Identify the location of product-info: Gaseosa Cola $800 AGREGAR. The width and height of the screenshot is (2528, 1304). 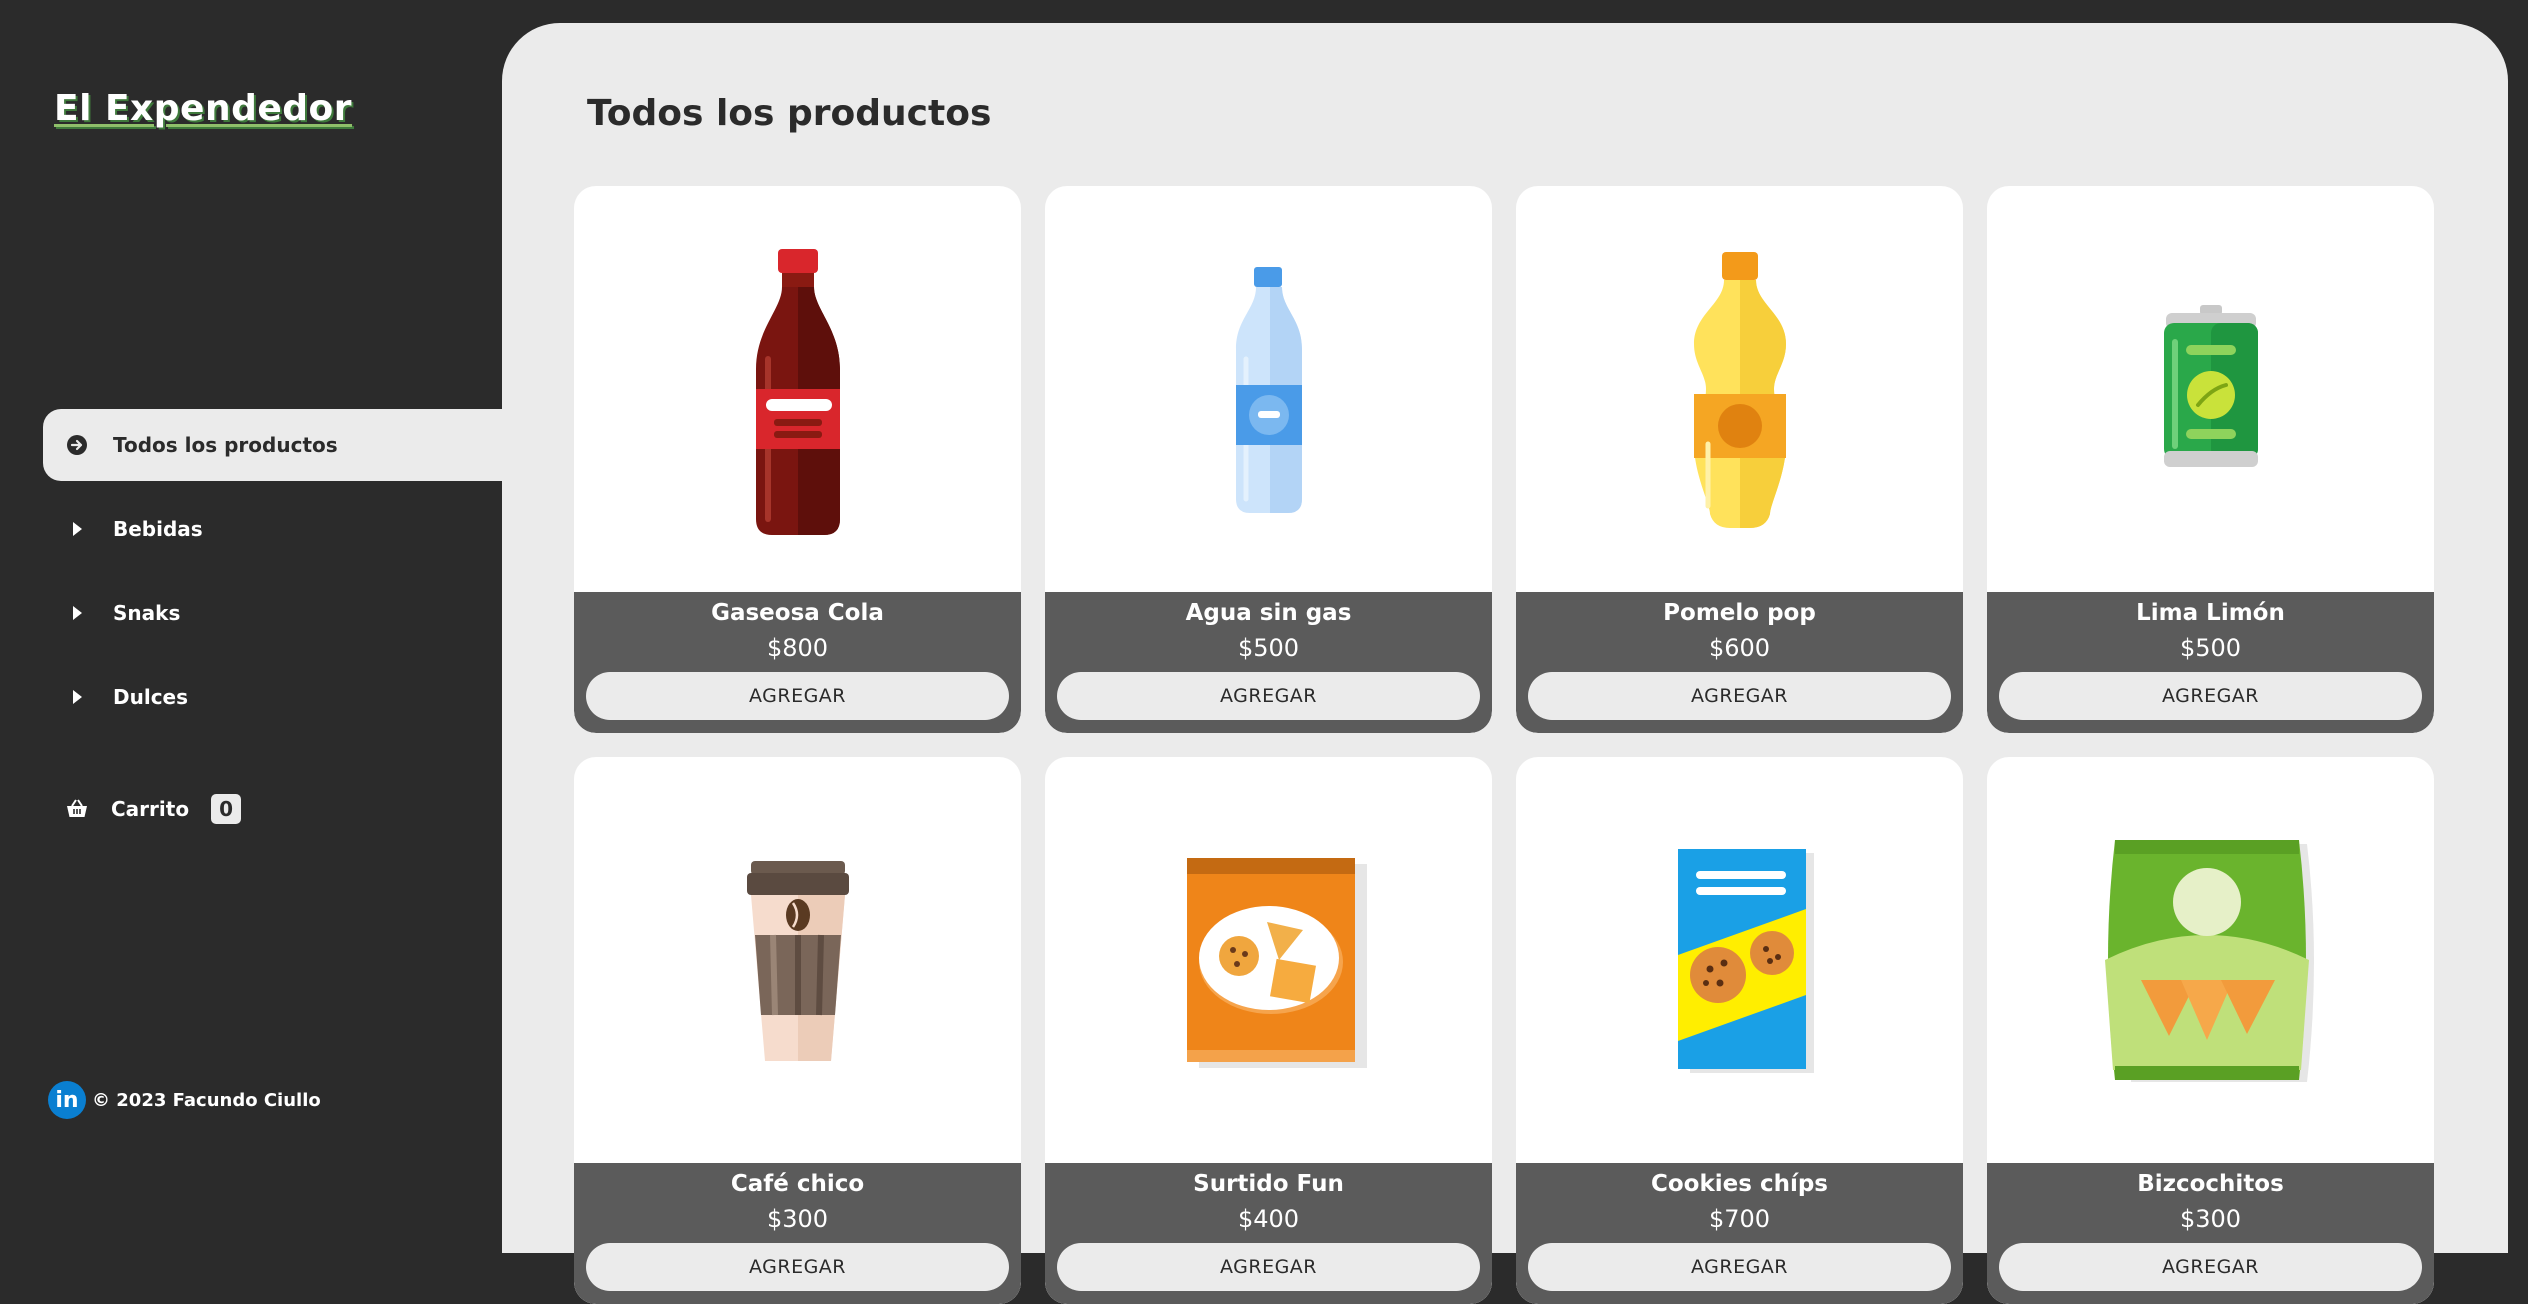
(797, 662).